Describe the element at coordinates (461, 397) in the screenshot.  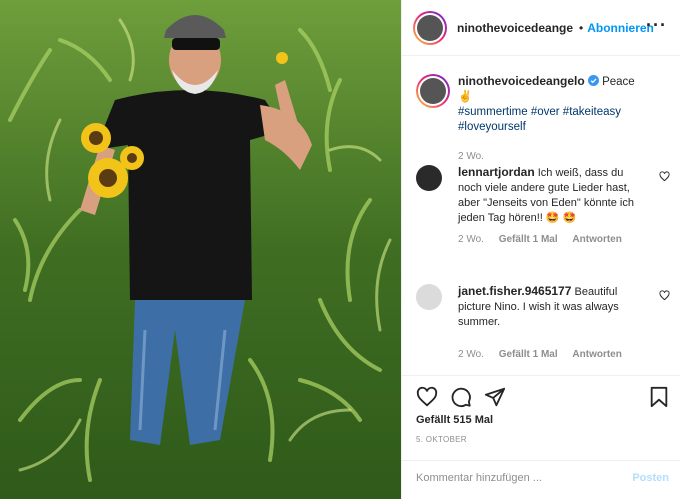
I see `comment-bubble-icon` at that location.